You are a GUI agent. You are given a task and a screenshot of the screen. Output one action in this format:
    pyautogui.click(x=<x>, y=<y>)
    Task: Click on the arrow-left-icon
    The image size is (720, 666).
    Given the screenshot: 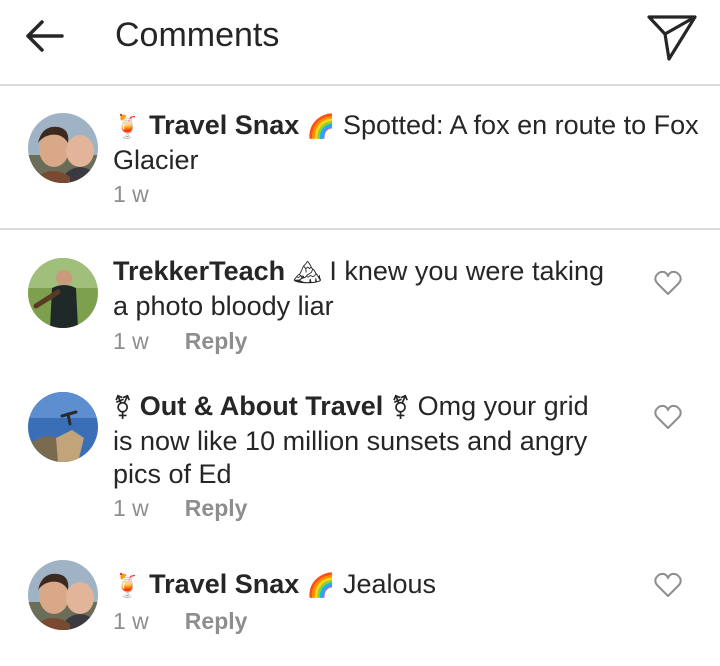 What is the action you would take?
    pyautogui.click(x=44, y=36)
    